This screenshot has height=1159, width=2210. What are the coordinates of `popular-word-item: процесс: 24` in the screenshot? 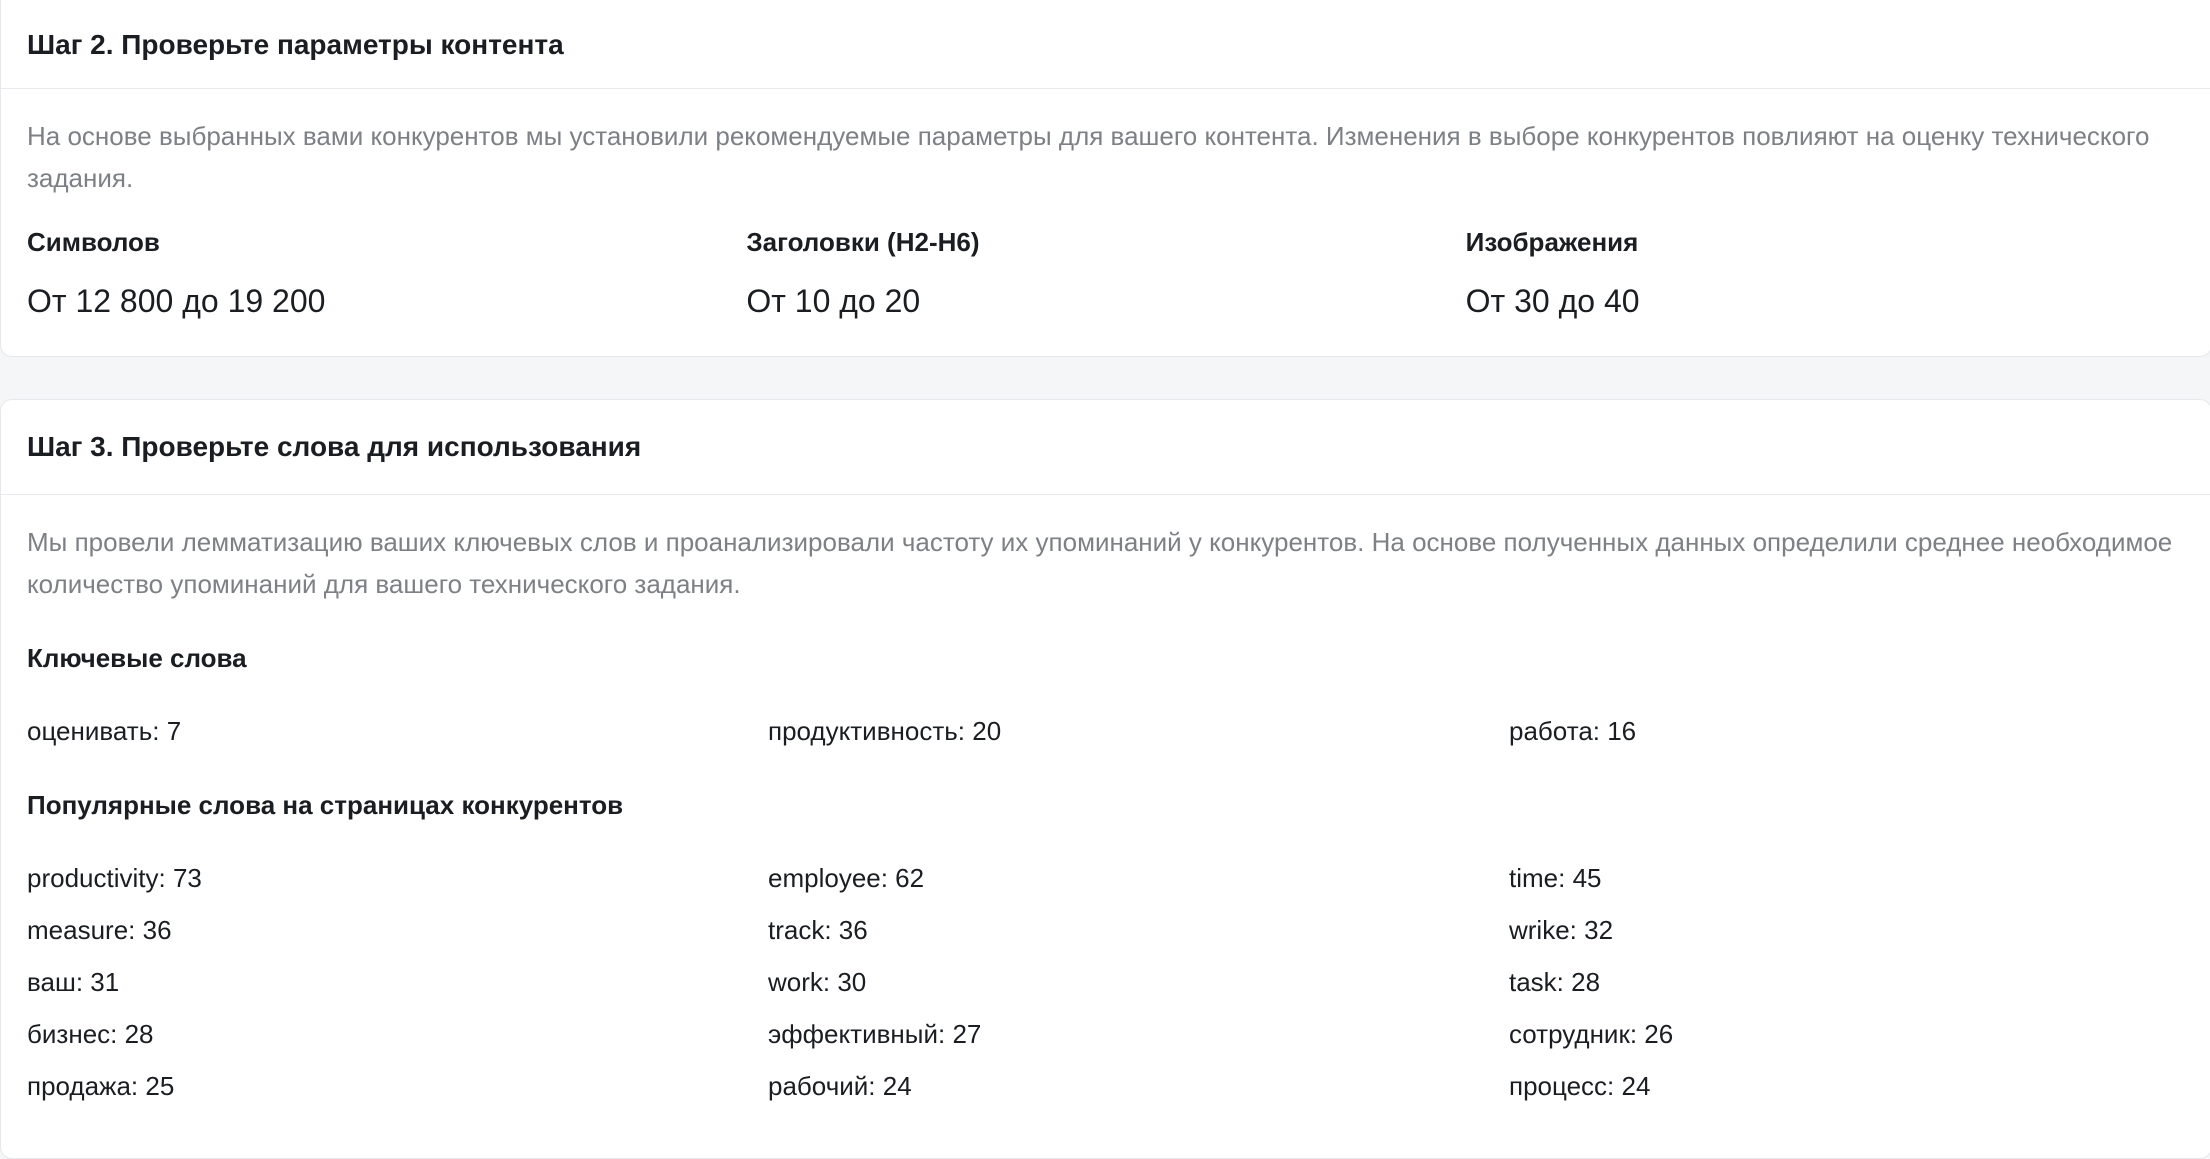 It's located at (1580, 1086).